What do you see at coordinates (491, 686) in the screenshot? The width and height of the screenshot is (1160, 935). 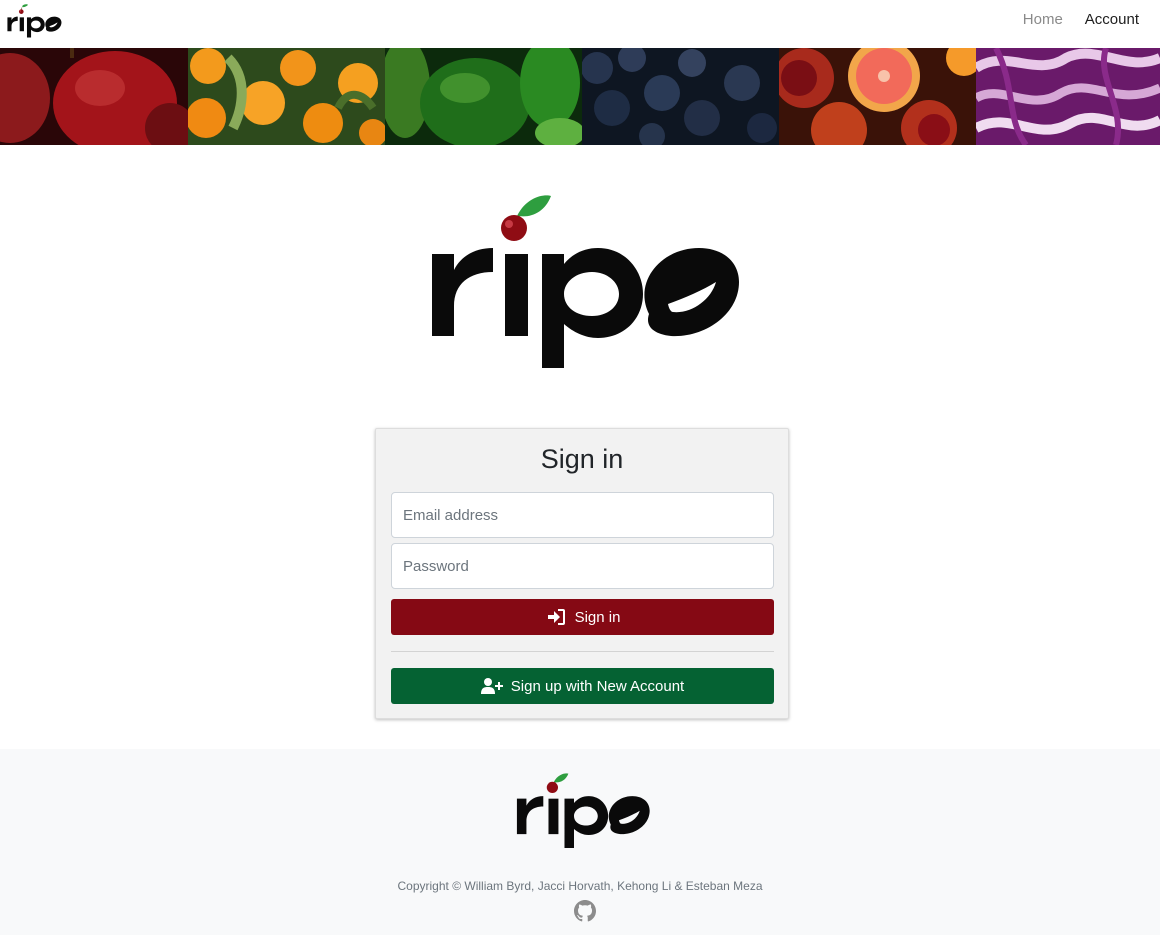 I see `user-plus-icon` at bounding box center [491, 686].